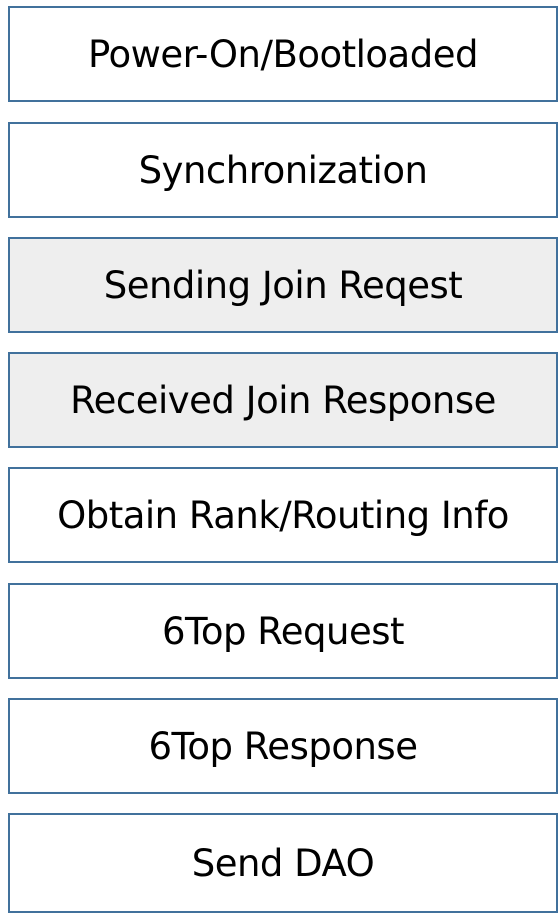 The height and width of the screenshot is (913, 560). I want to click on step-6top-request: 6Top Request, so click(283, 631).